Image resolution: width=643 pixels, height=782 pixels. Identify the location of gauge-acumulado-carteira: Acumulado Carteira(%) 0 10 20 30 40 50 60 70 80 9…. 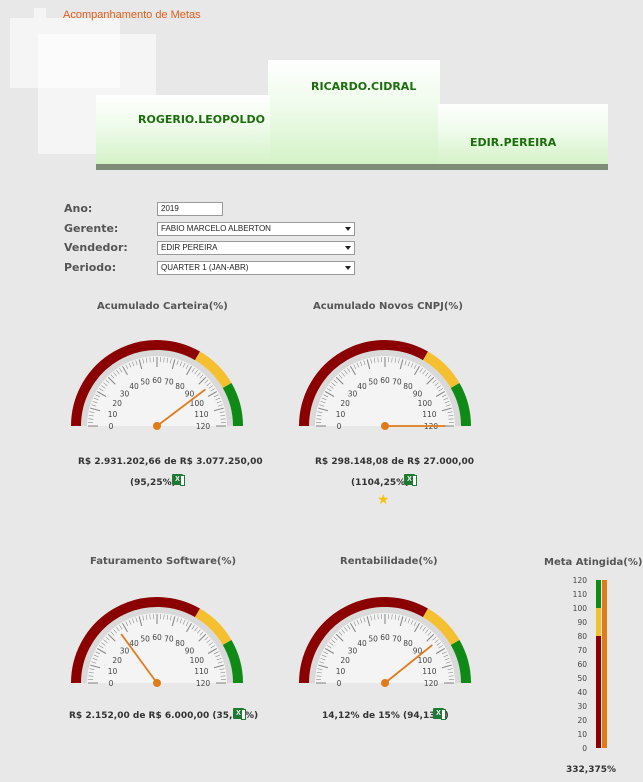
(160, 408).